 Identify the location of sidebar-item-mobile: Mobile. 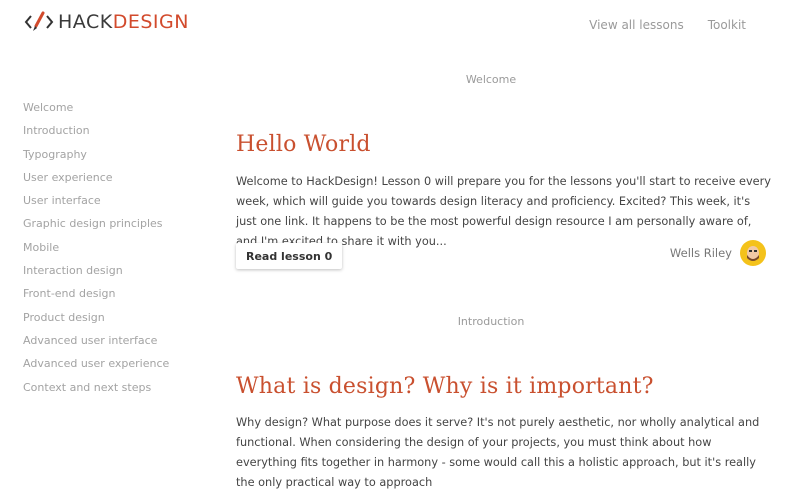
(123, 251).